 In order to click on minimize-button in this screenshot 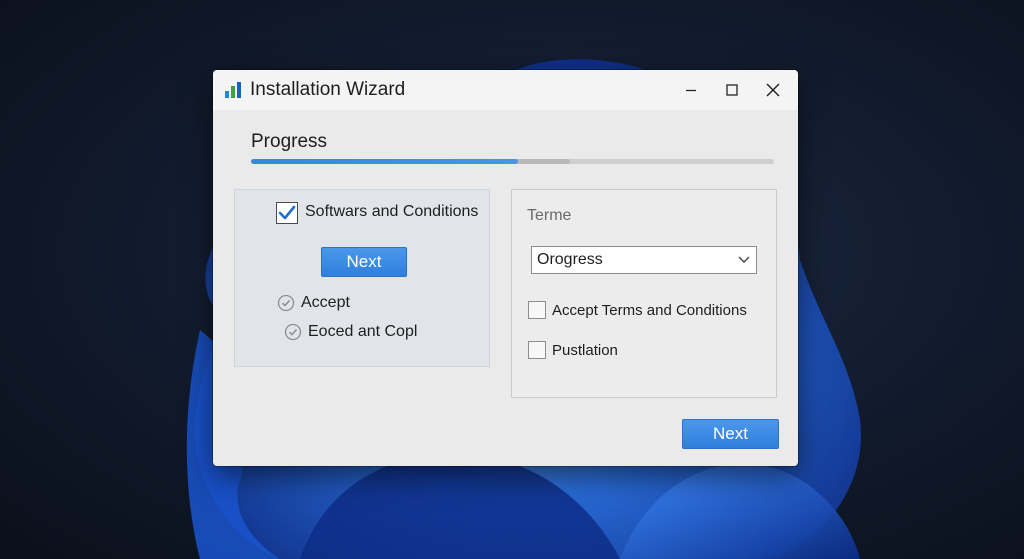, I will do `click(691, 90)`.